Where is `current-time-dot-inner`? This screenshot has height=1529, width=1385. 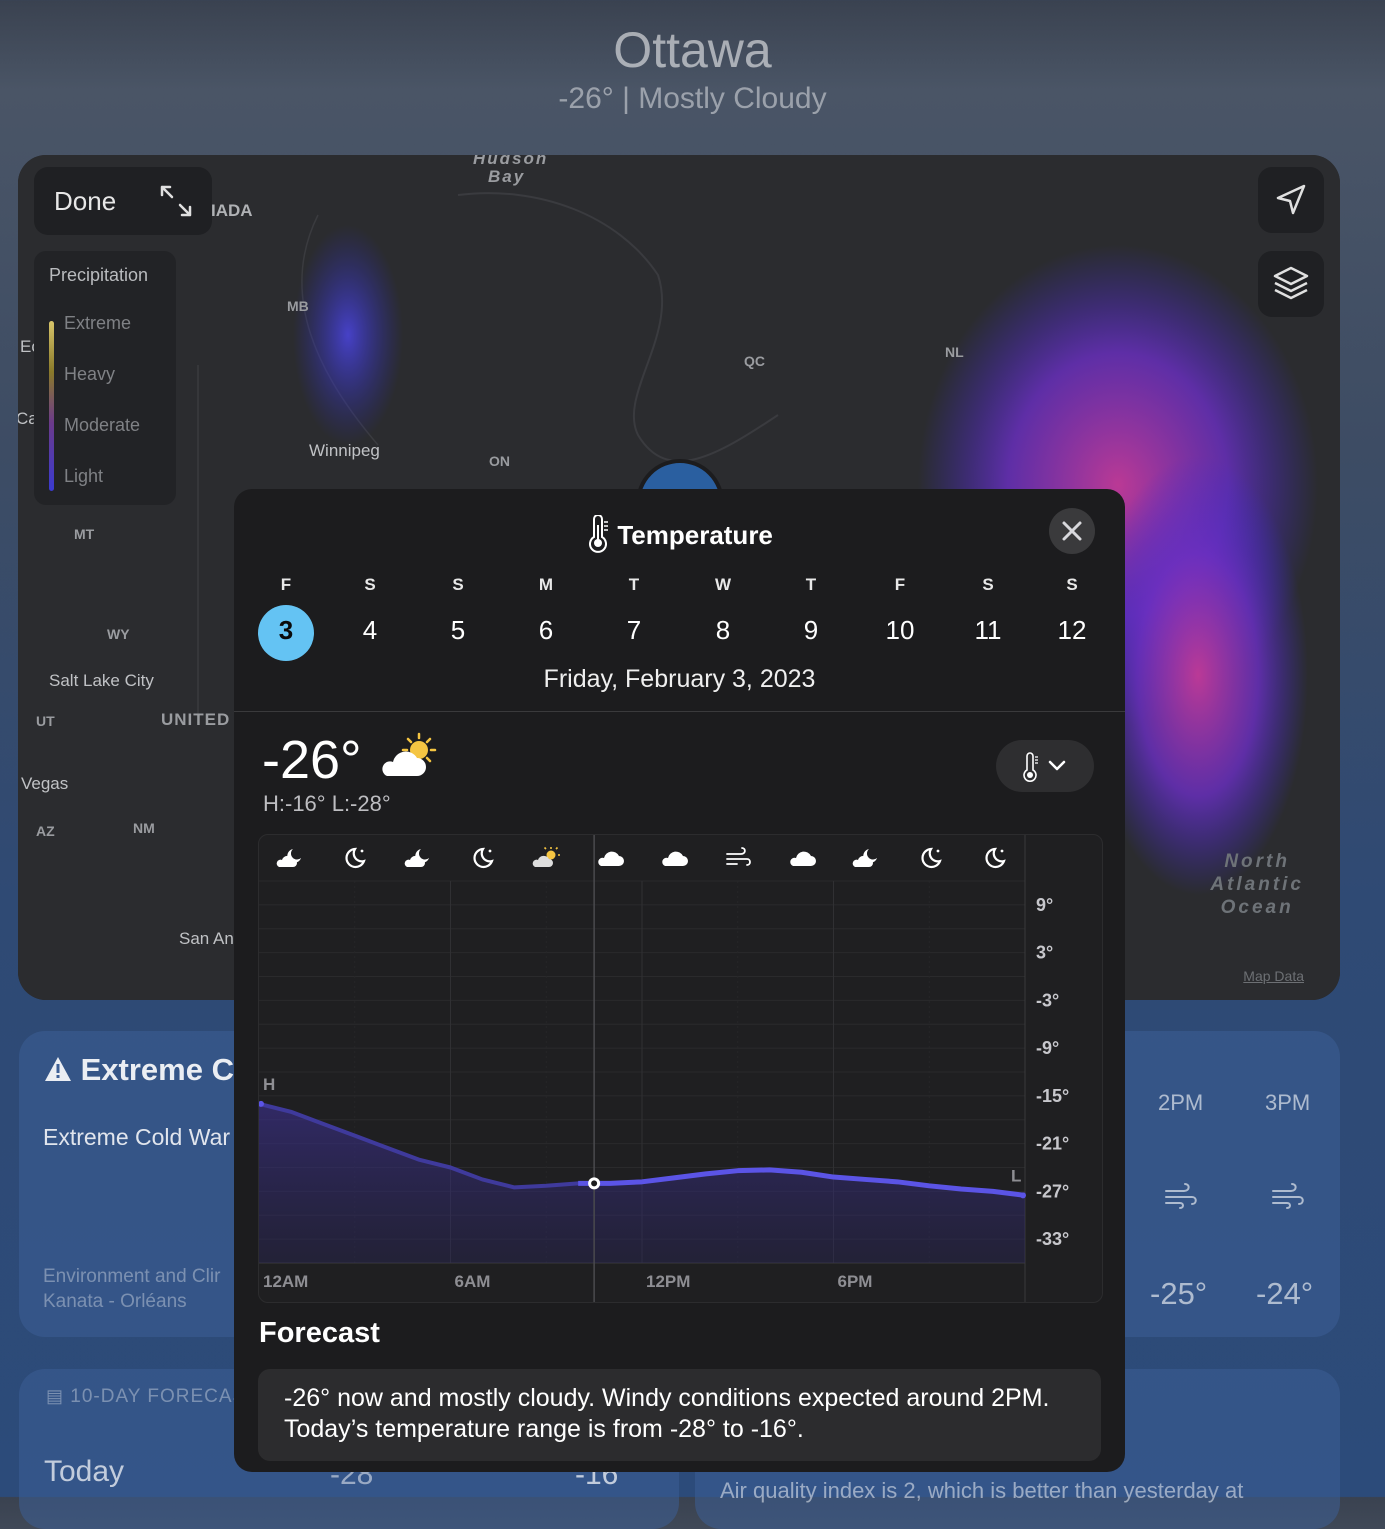
current-time-dot-inner is located at coordinates (594, 1183).